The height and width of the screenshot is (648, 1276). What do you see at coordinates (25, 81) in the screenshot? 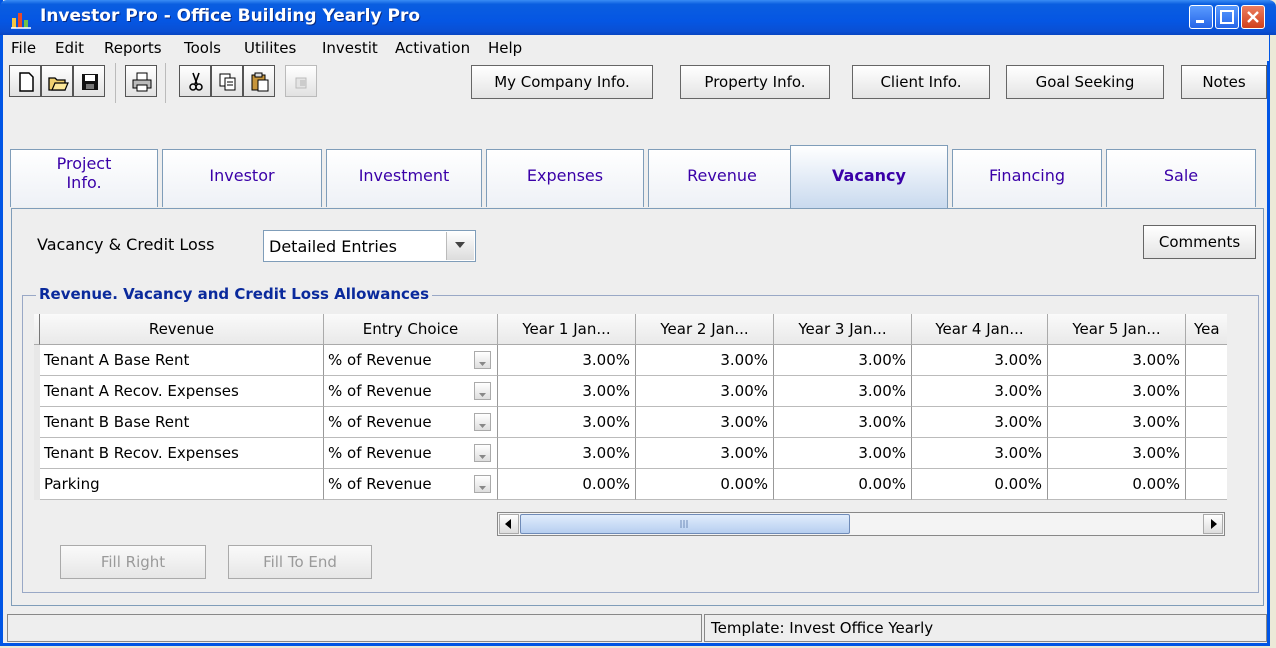
I see `new-document-icon` at bounding box center [25, 81].